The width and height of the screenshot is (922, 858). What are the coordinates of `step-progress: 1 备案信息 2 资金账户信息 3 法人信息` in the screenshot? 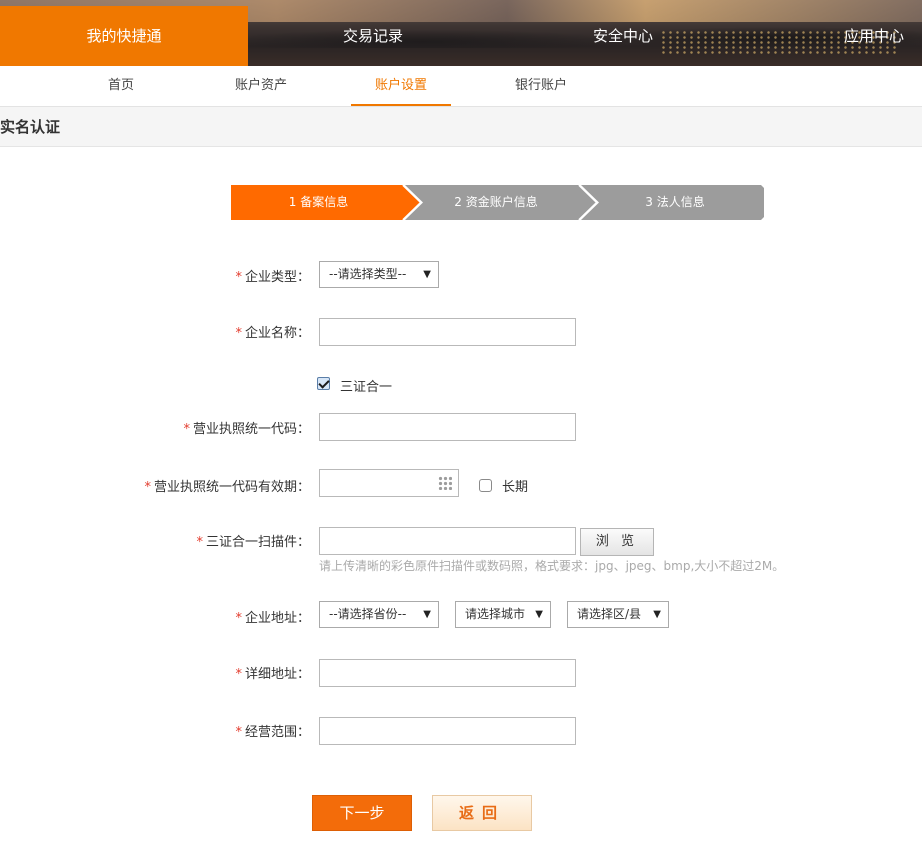 It's located at (497, 202).